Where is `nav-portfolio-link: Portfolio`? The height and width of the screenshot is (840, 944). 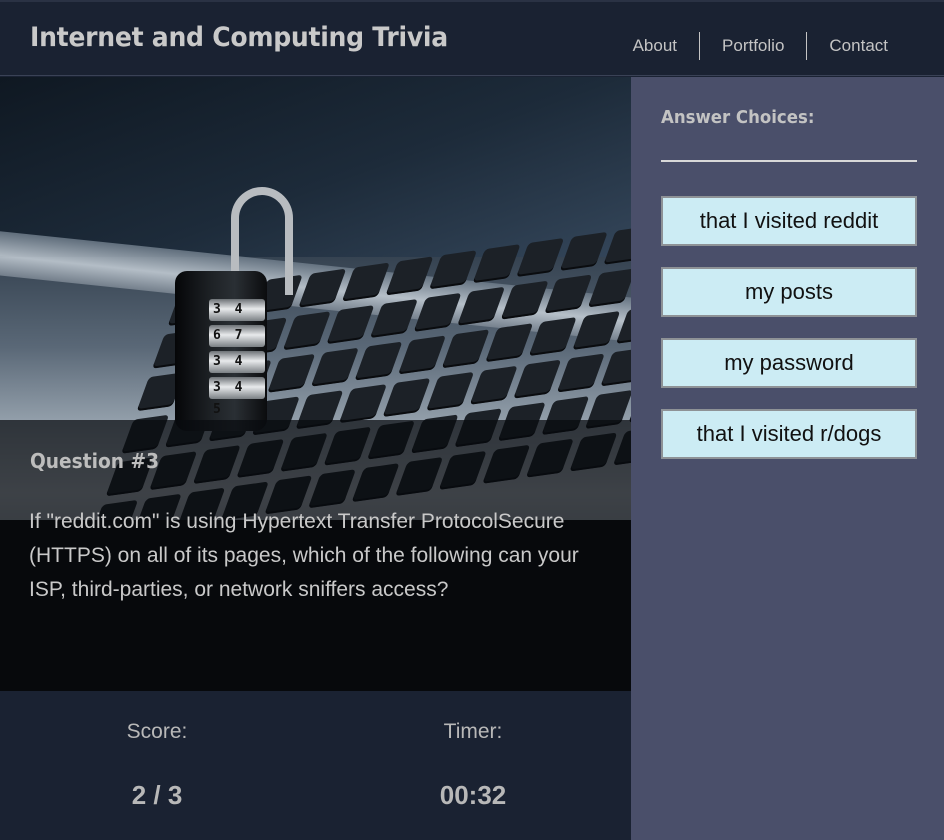 nav-portfolio-link: Portfolio is located at coordinates (752, 46).